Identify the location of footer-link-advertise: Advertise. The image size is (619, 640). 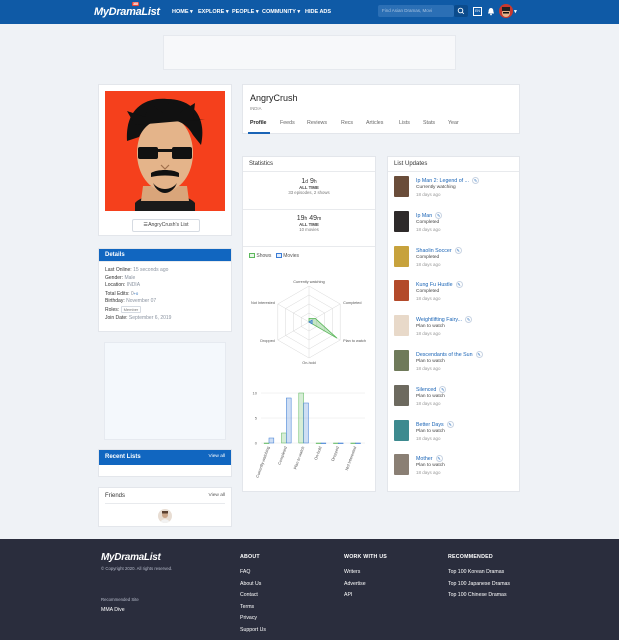
(355, 585).